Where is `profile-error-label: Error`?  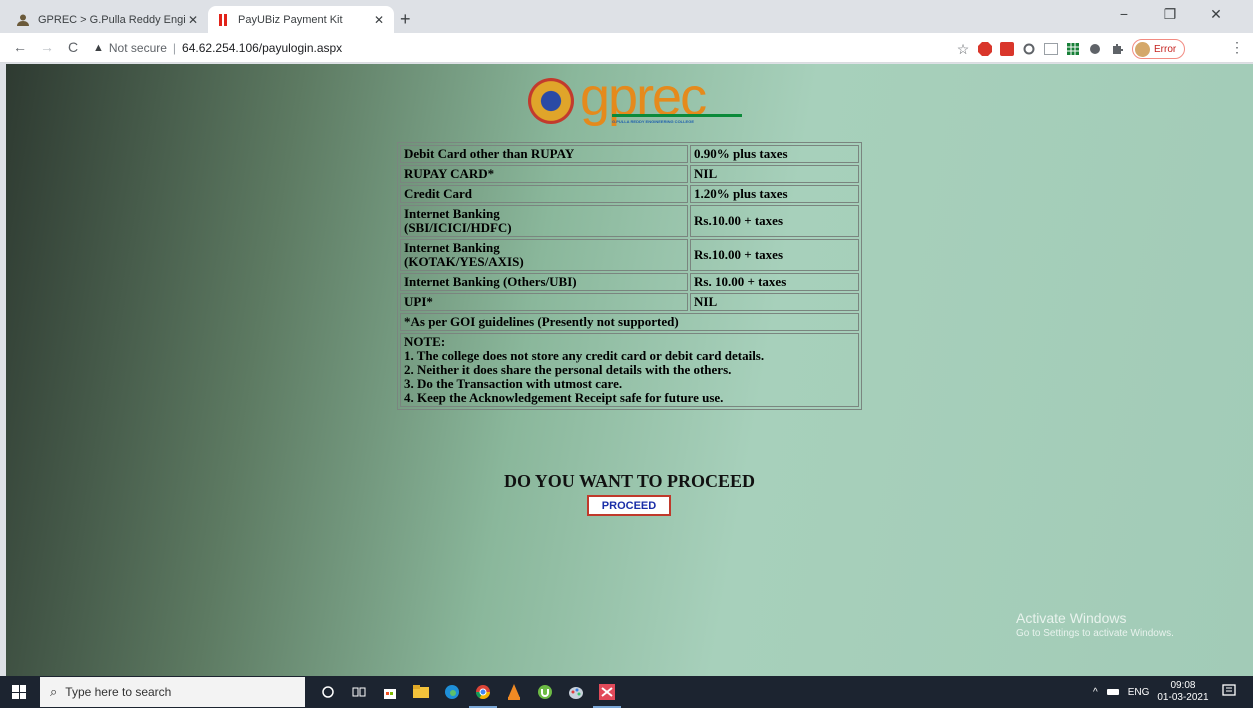
profile-error-label: Error is located at coordinates (1165, 49).